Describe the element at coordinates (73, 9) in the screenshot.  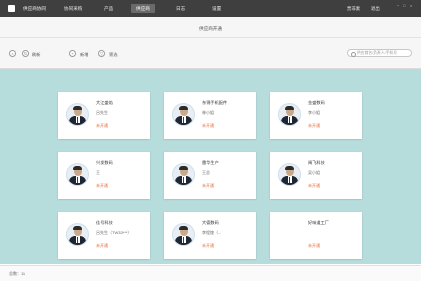
I see `nav-item-purchase: 协同采购` at that location.